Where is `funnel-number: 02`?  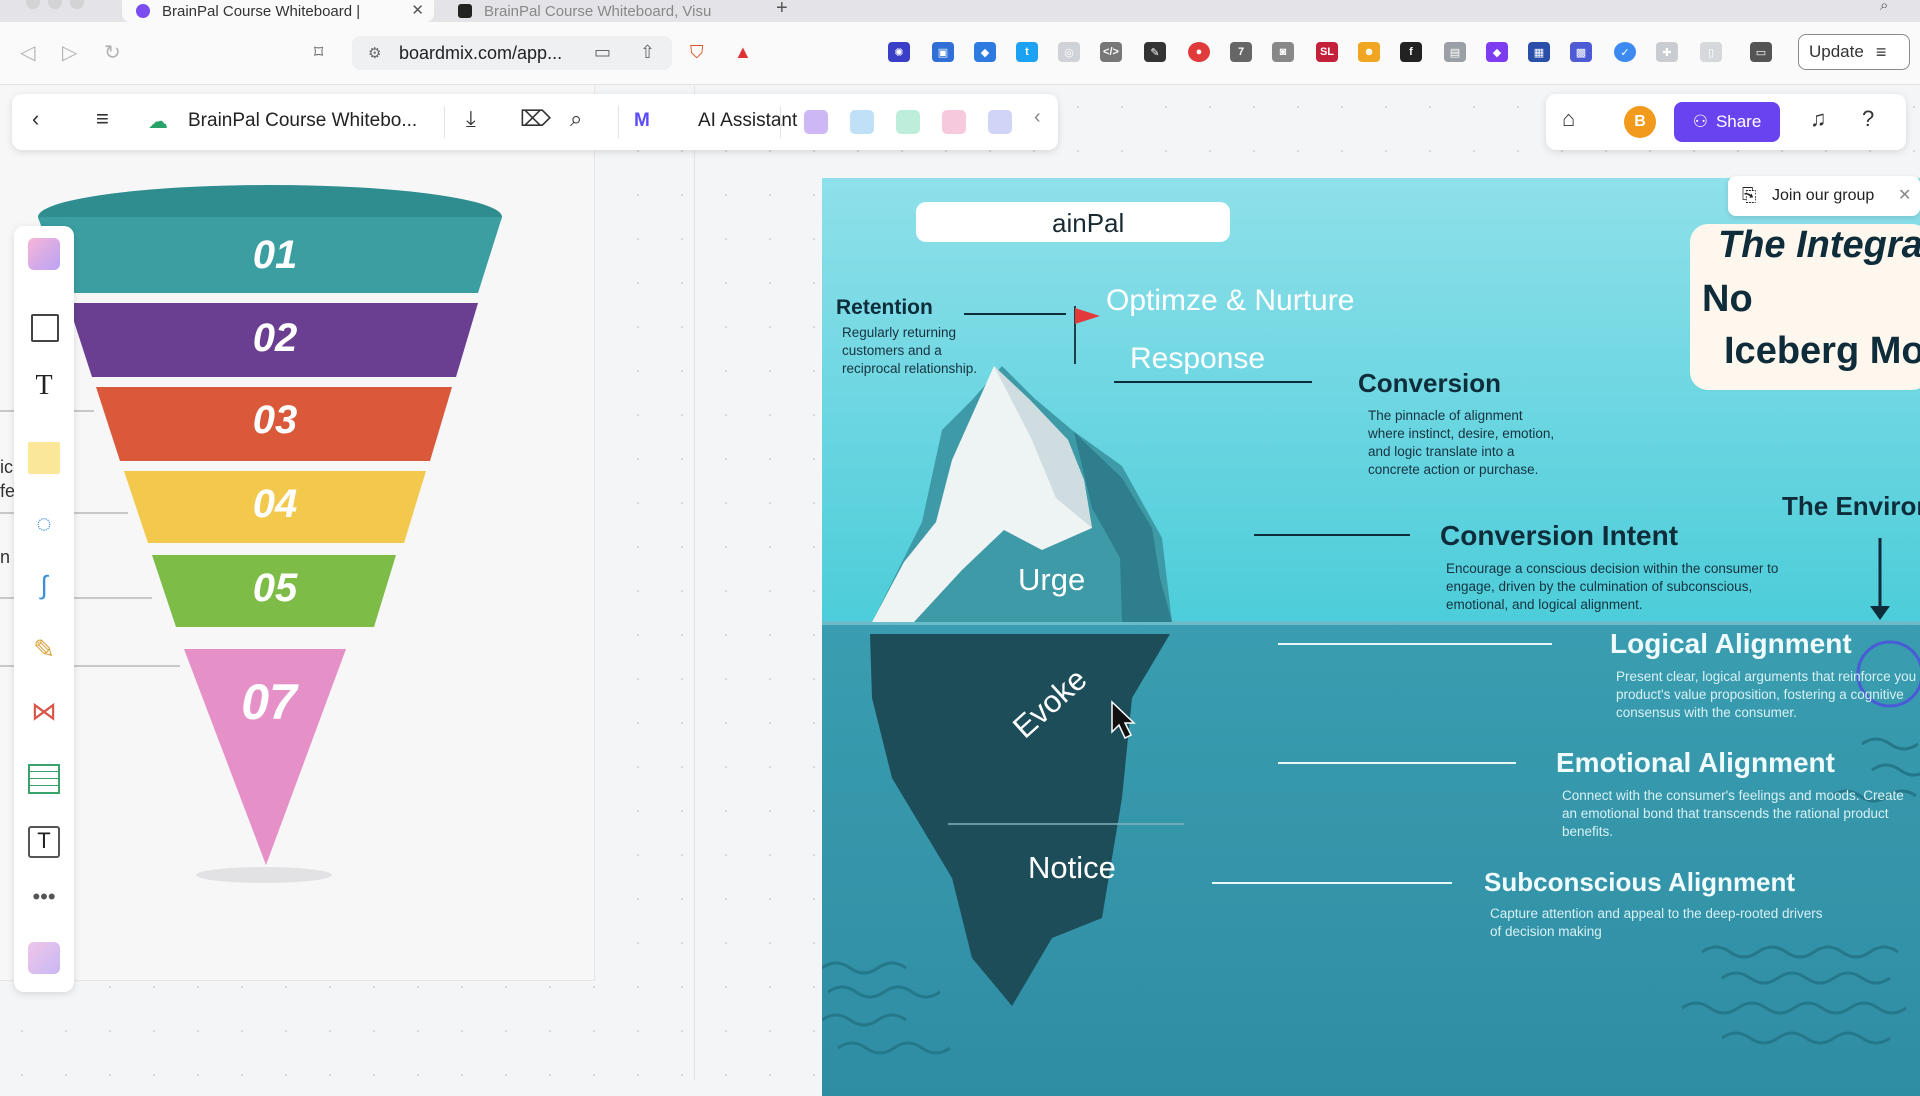 funnel-number: 02 is located at coordinates (275, 338).